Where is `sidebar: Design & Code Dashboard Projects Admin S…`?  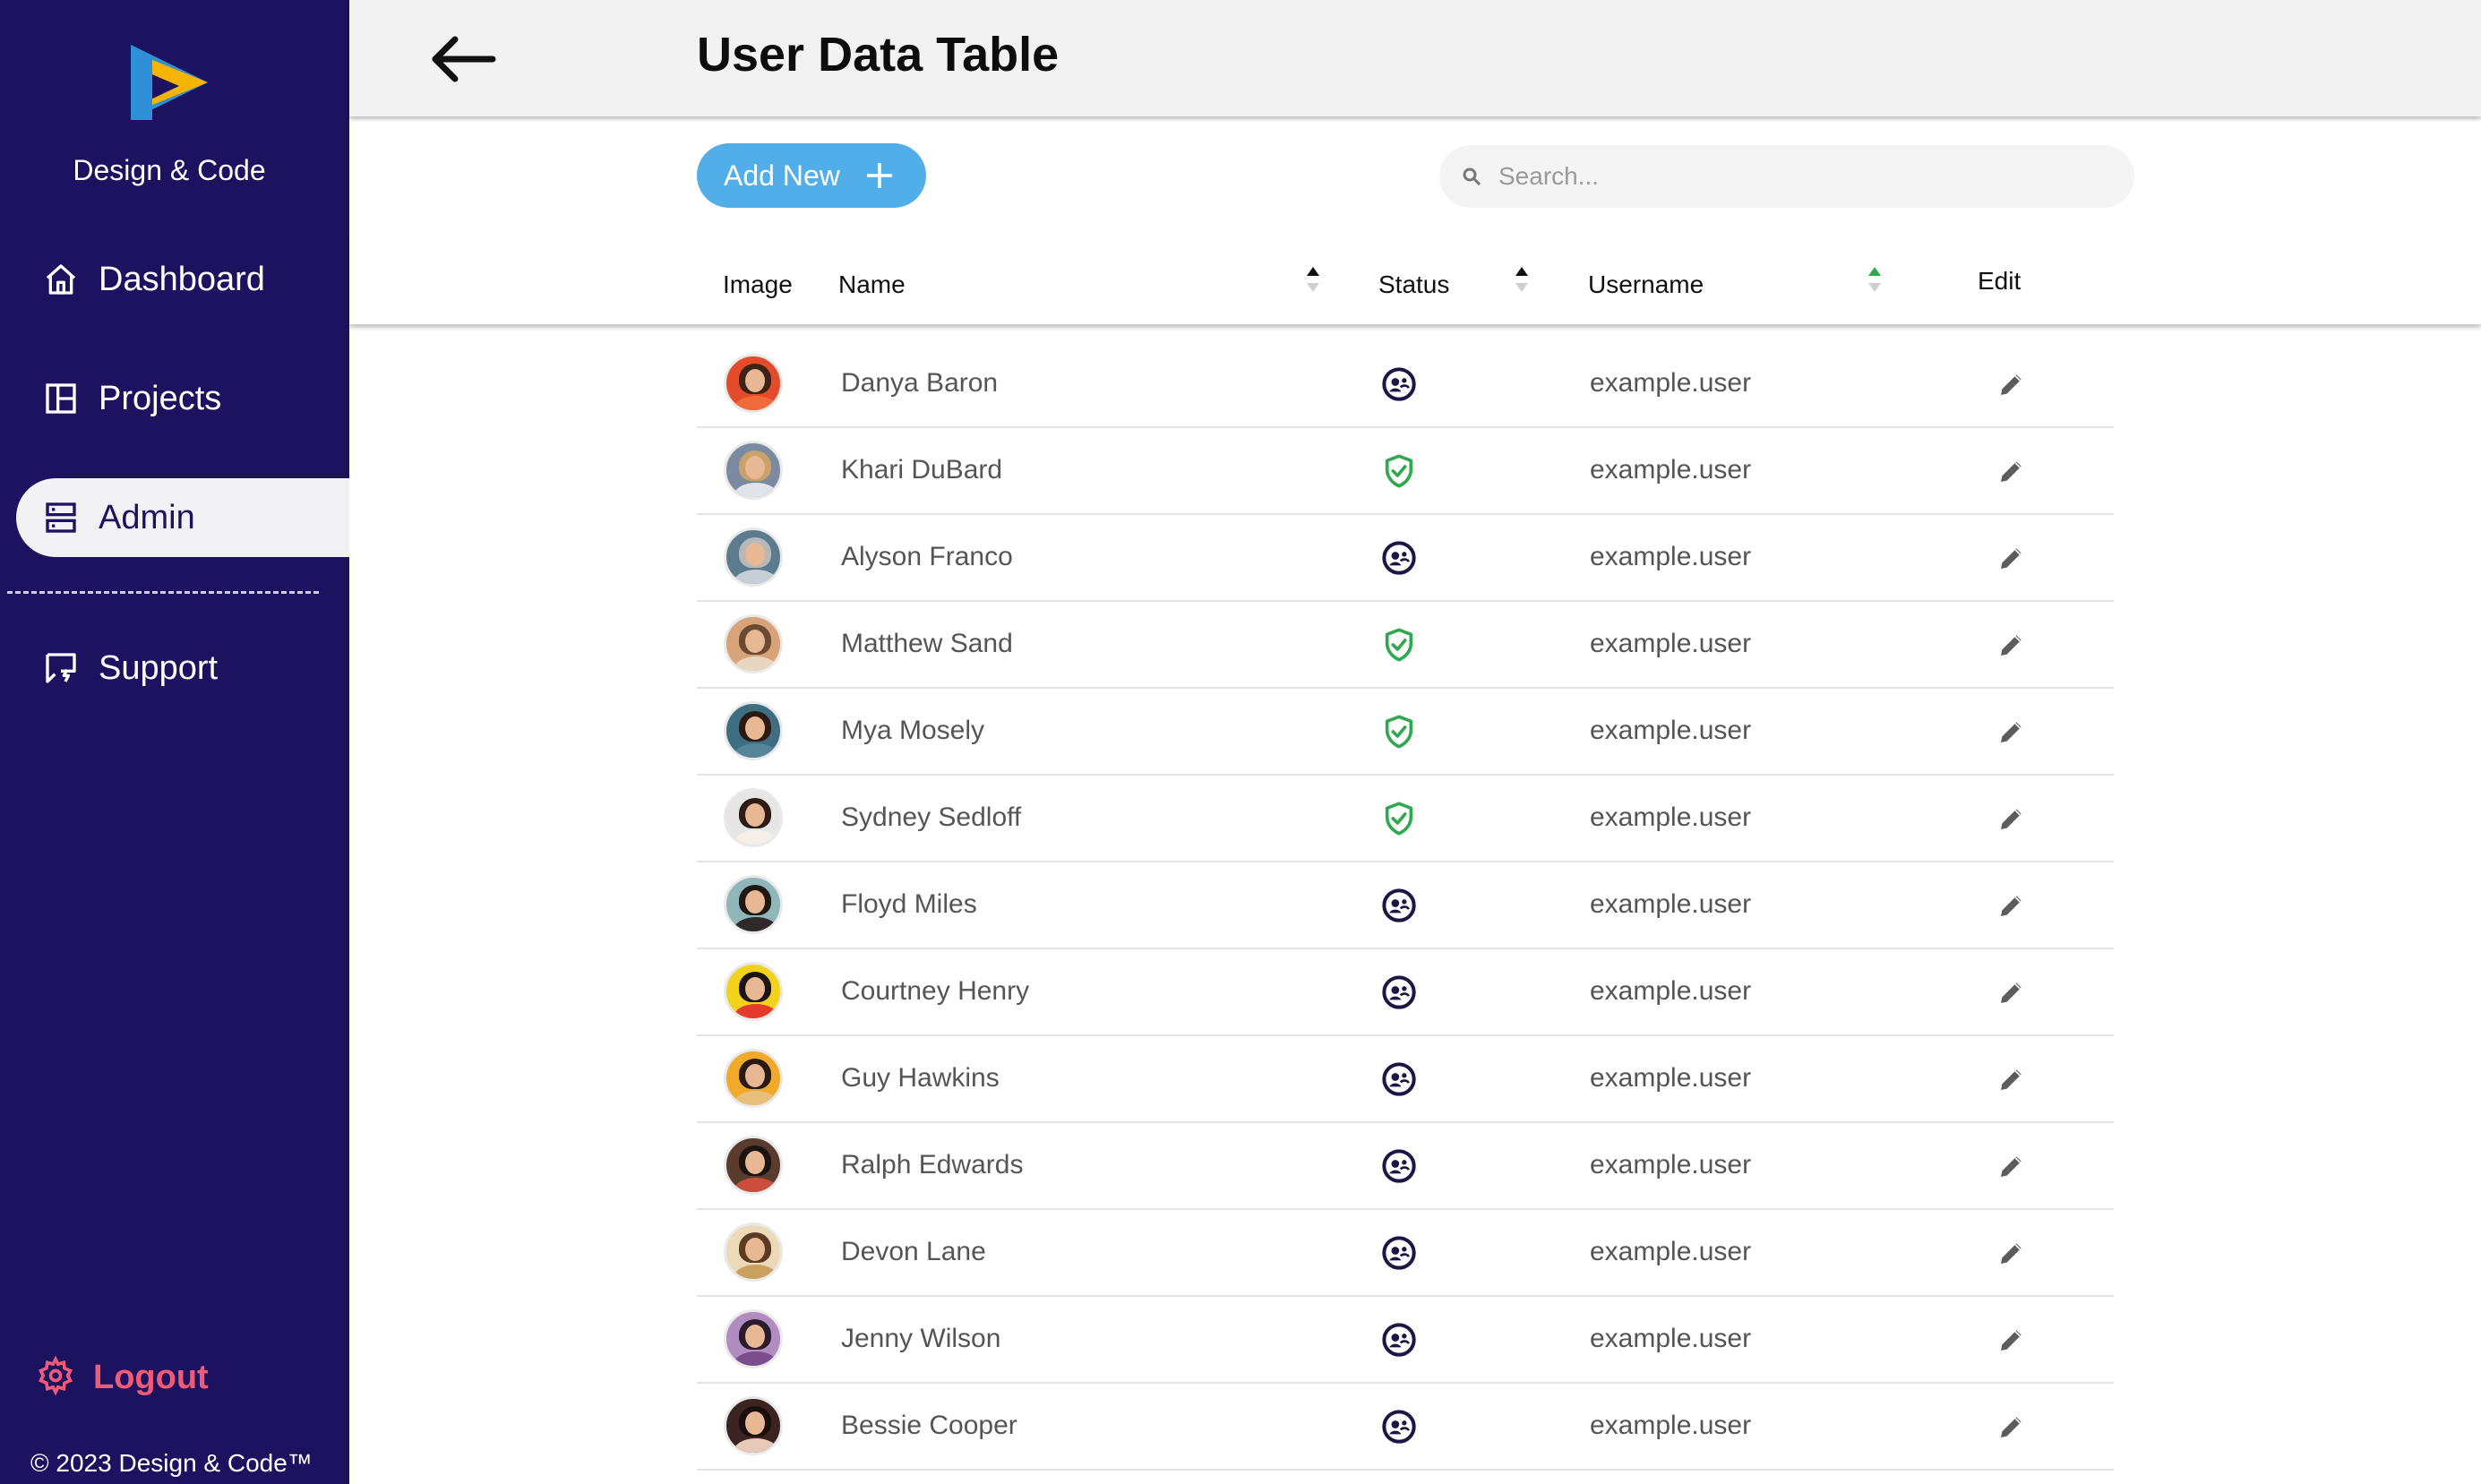
sidebar: Design & Code Dashboard Projects Admin S… is located at coordinates (174, 742).